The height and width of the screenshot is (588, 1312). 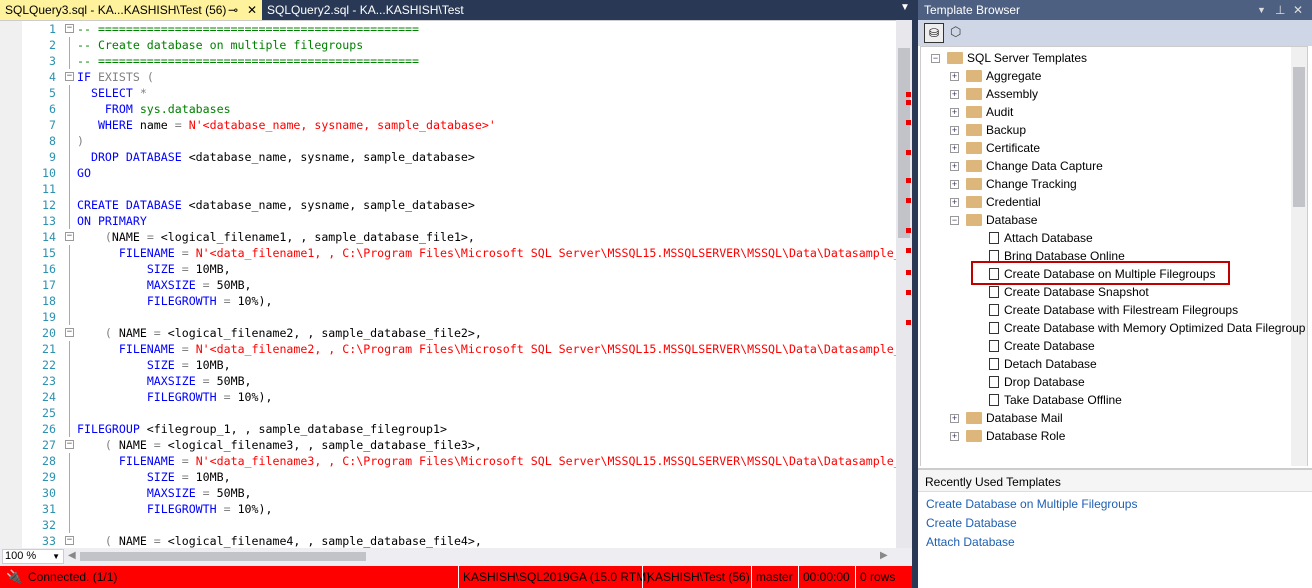 I want to click on line-number: 7, so click(x=52, y=125).